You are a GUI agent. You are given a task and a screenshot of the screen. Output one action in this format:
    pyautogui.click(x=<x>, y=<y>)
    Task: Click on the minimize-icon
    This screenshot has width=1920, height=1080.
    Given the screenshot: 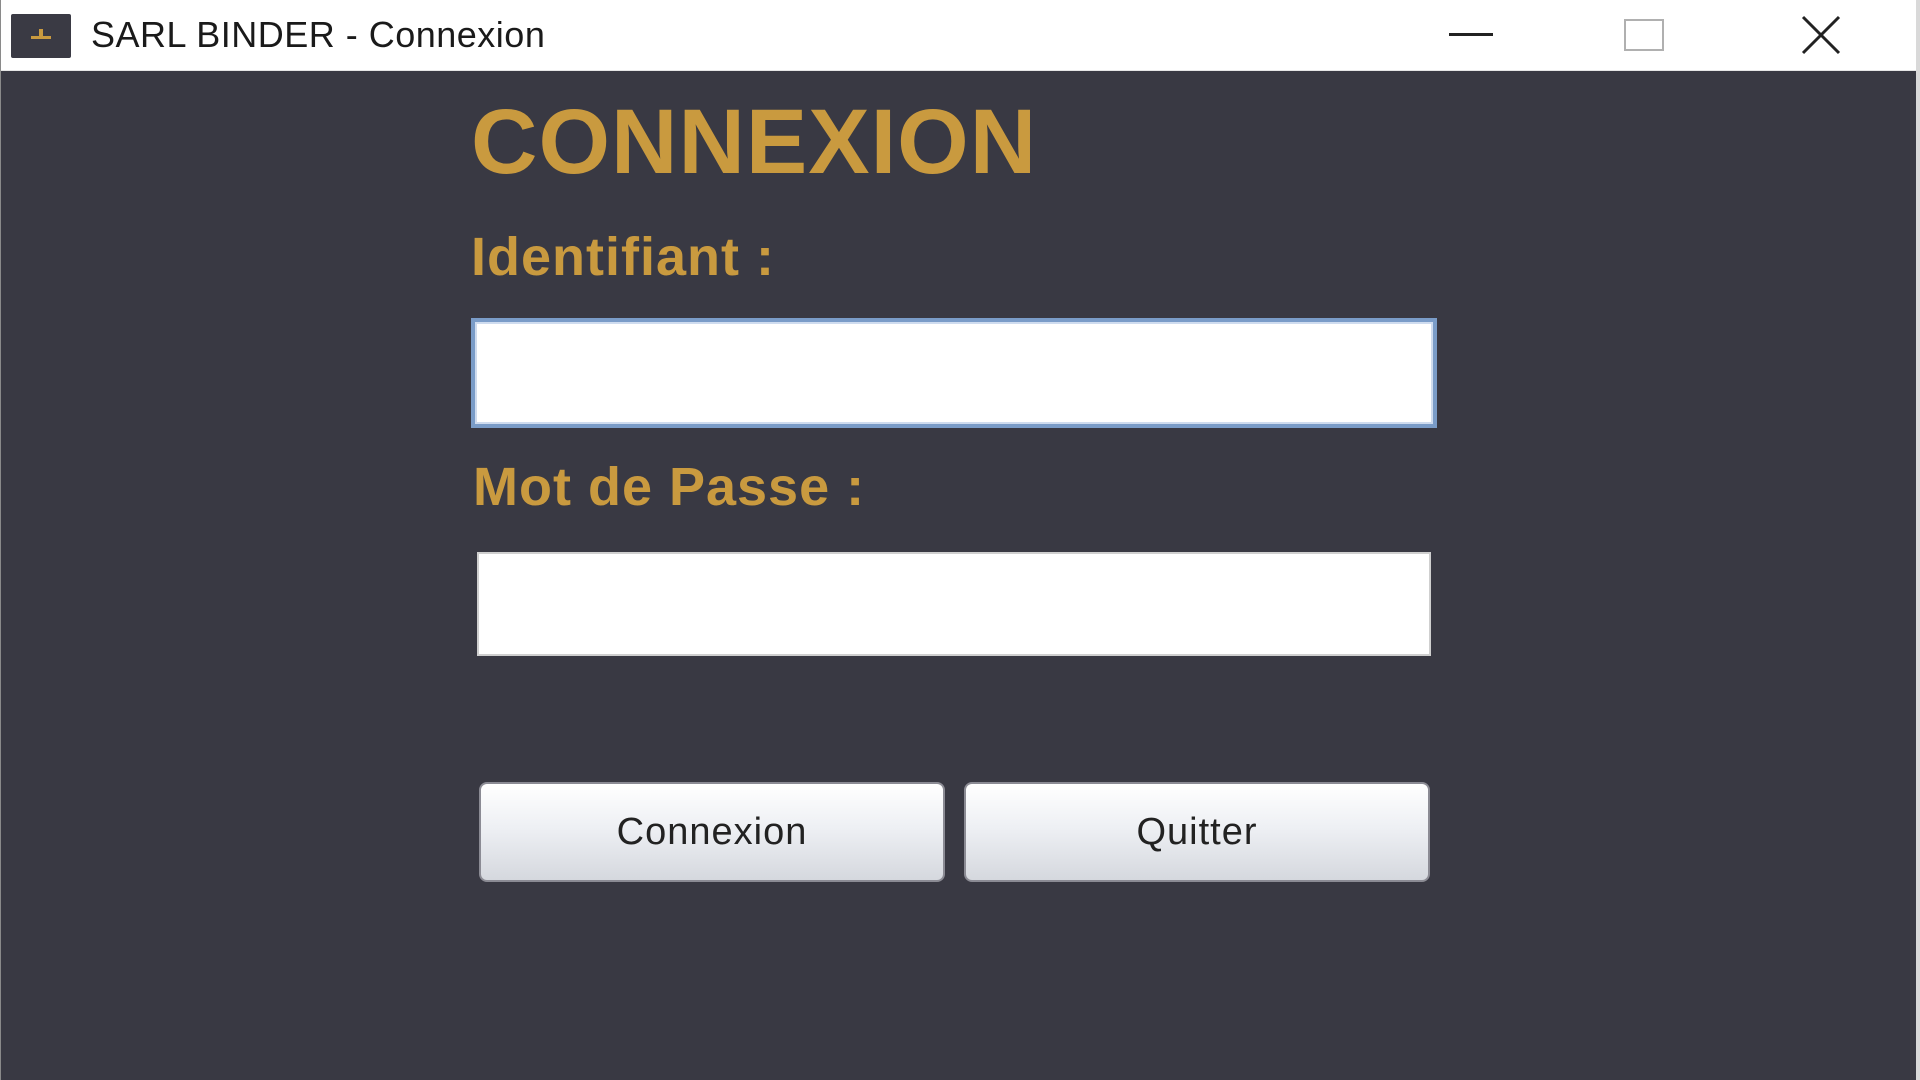 What is the action you would take?
    pyautogui.click(x=1471, y=34)
    